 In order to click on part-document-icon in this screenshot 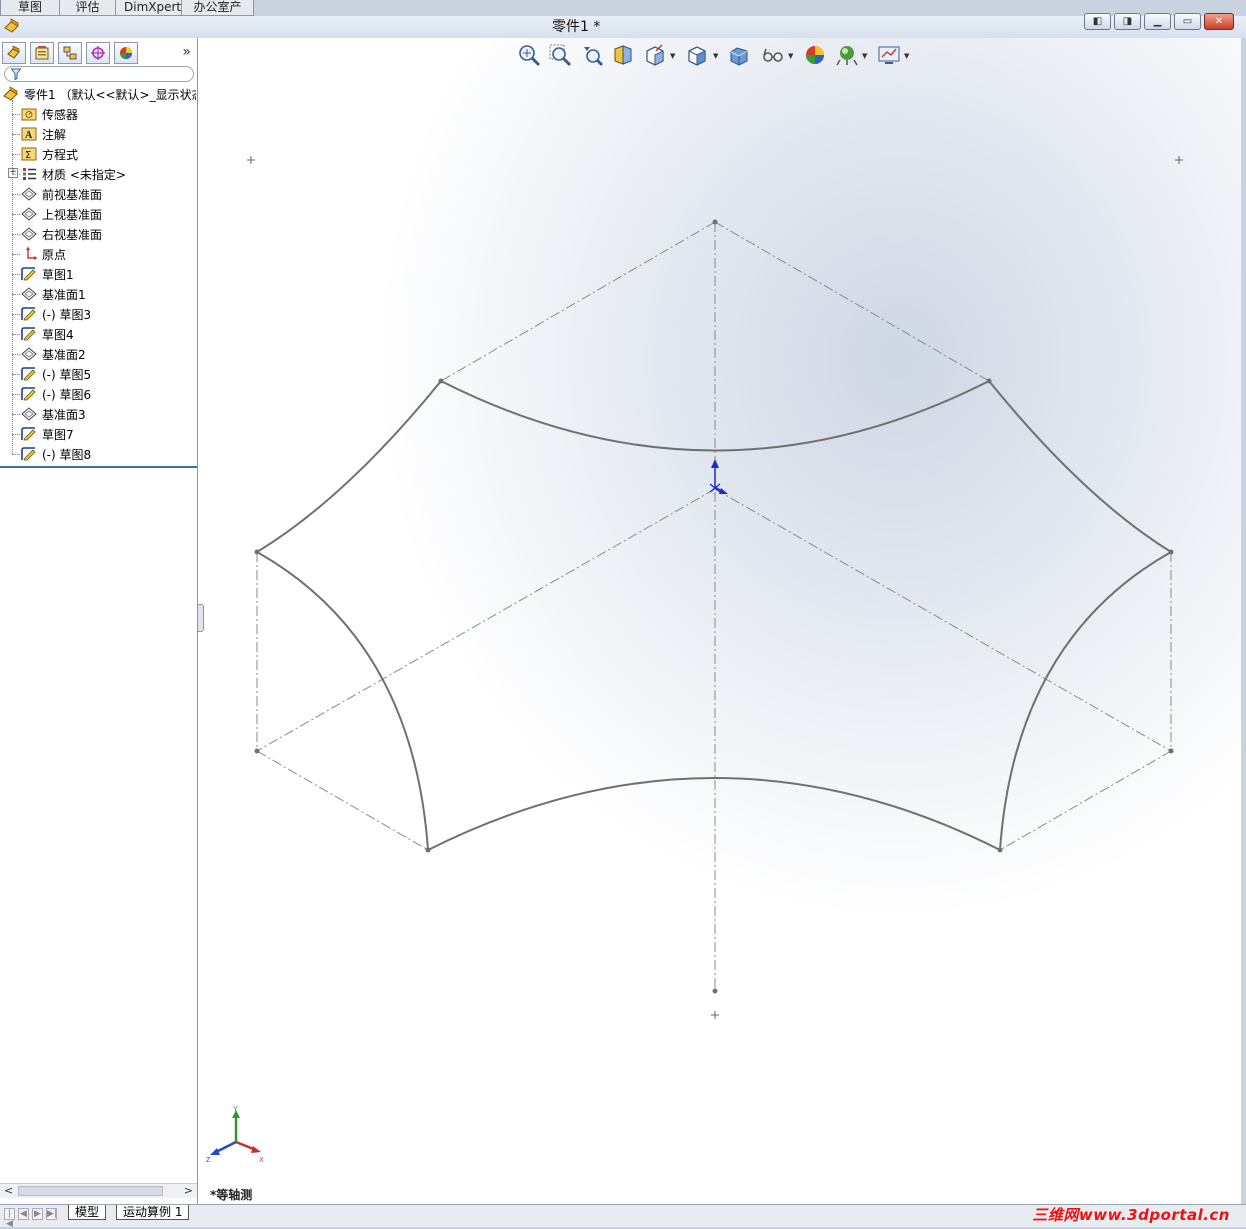, I will do `click(11, 25)`.